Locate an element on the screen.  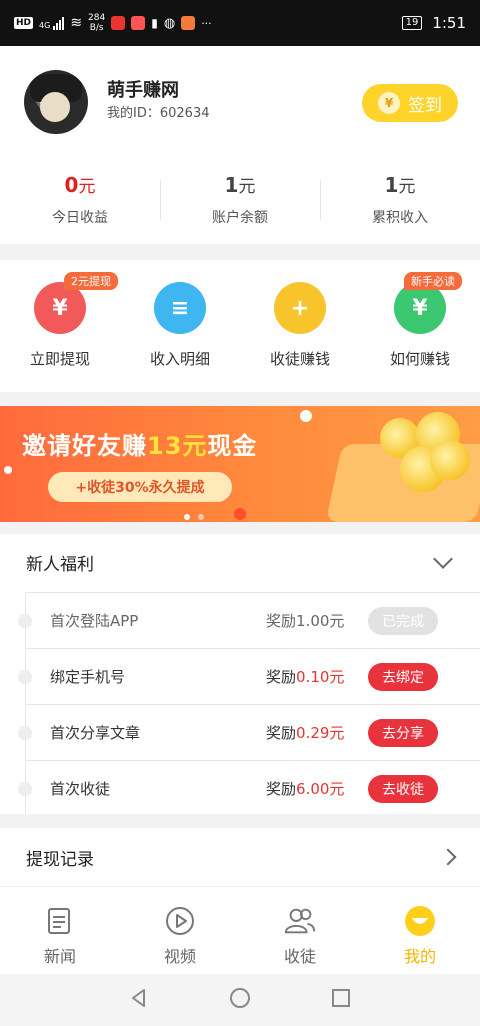
withdraw-record-row: 提现记录 is located at coordinates (240, 857).